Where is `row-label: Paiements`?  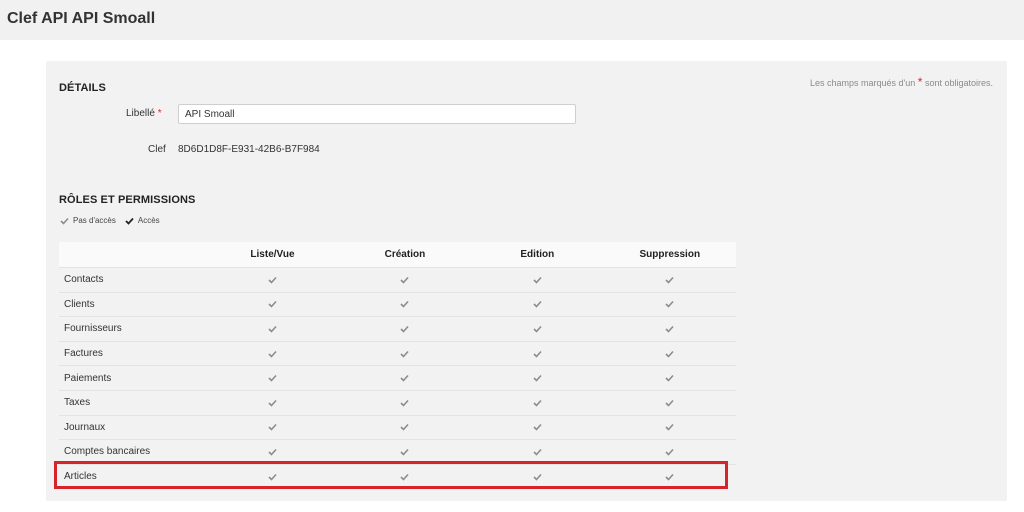
row-label: Paiements is located at coordinates (88, 378).